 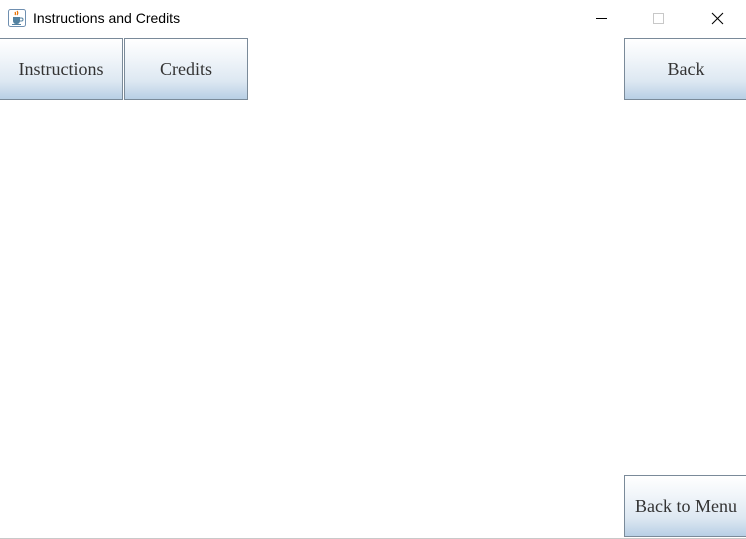 I want to click on close-icon, so click(x=717, y=18).